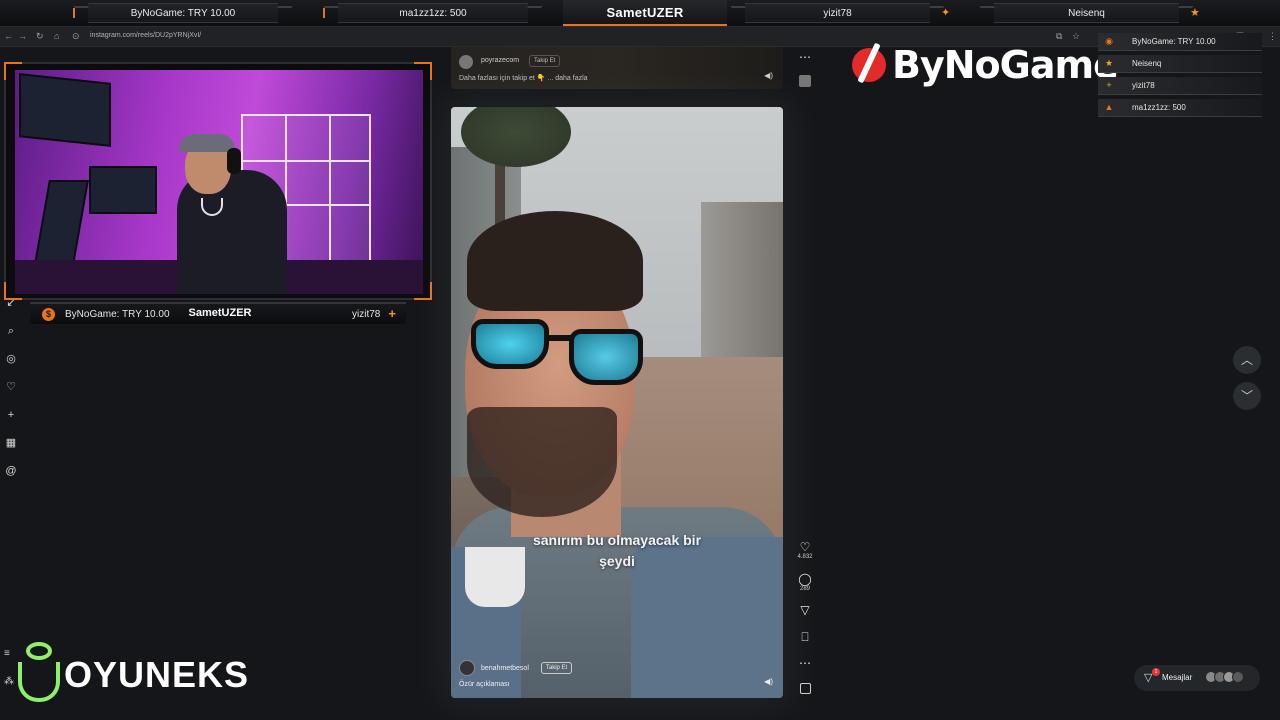 Image resolution: width=1280 pixels, height=720 pixels. What do you see at coordinates (805, 579) in the screenshot?
I see `comment-icon: ◯` at bounding box center [805, 579].